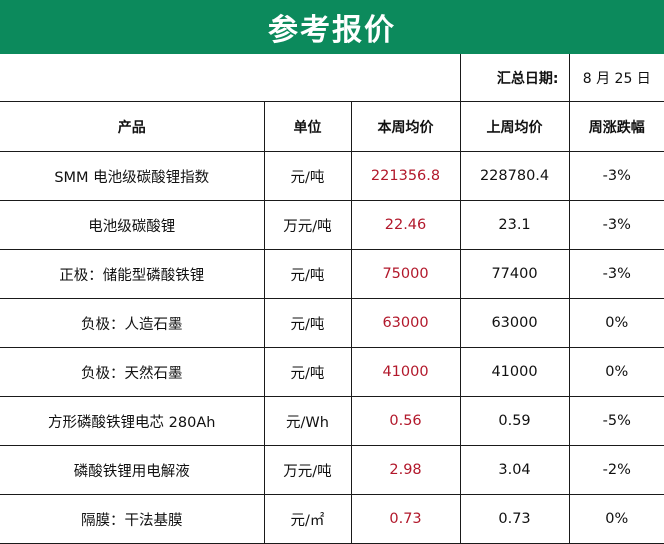 The width and height of the screenshot is (664, 544). What do you see at coordinates (616, 470) in the screenshot?
I see `cell-change: -2%` at bounding box center [616, 470].